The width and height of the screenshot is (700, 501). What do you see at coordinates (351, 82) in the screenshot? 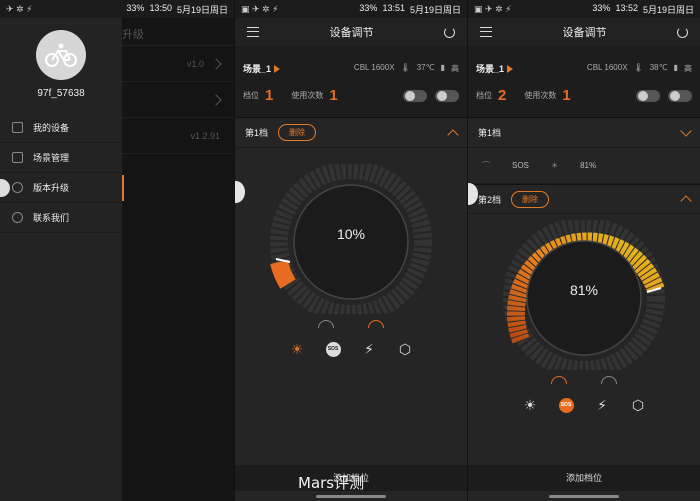
I see `scene-panel: 场景_1 CBL 1600X 🌡 37℃ ▮ 高 档位 1 使用次数 1` at bounding box center [351, 82].